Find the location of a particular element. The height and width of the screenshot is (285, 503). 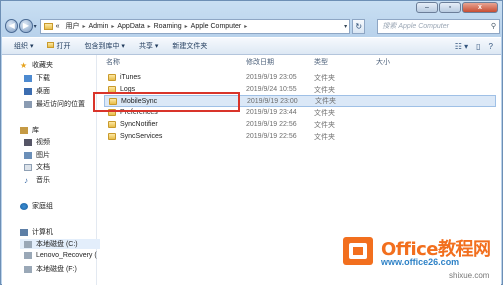

crumb-appdata: AppData is located at coordinates (130, 26).